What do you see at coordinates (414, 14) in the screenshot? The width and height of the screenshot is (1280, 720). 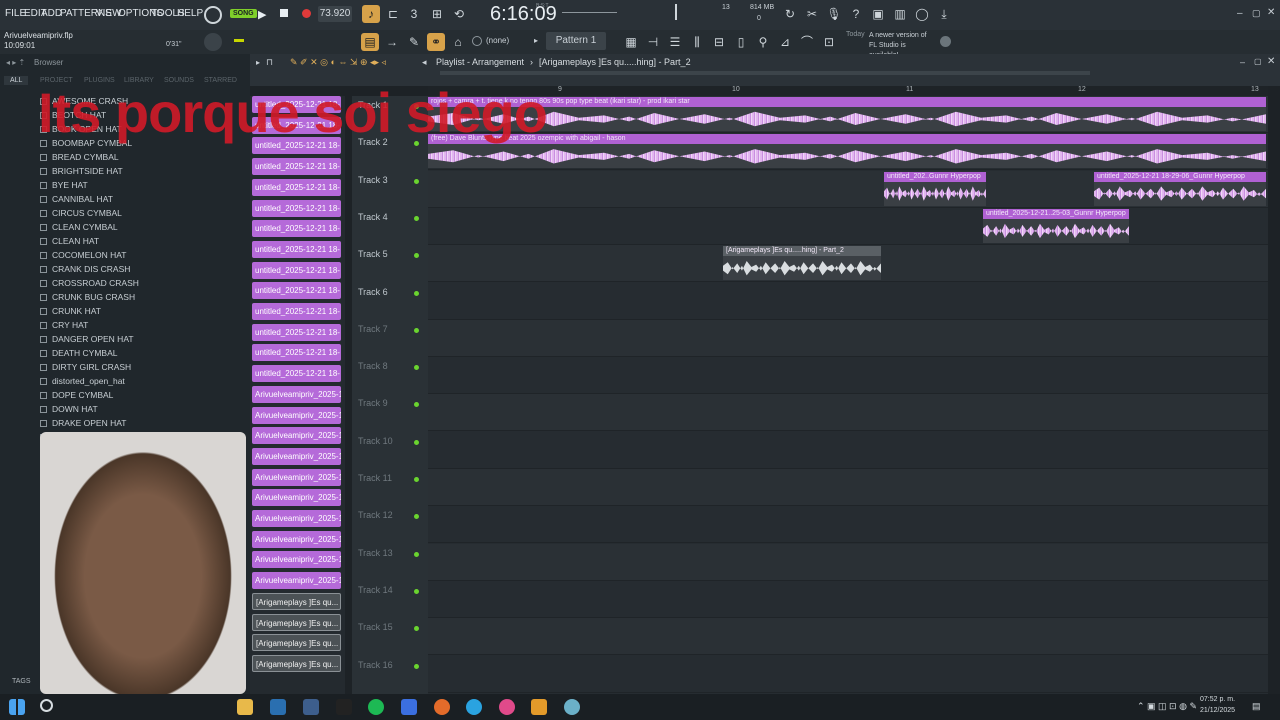 I see `countdown-icon: 3` at bounding box center [414, 14].